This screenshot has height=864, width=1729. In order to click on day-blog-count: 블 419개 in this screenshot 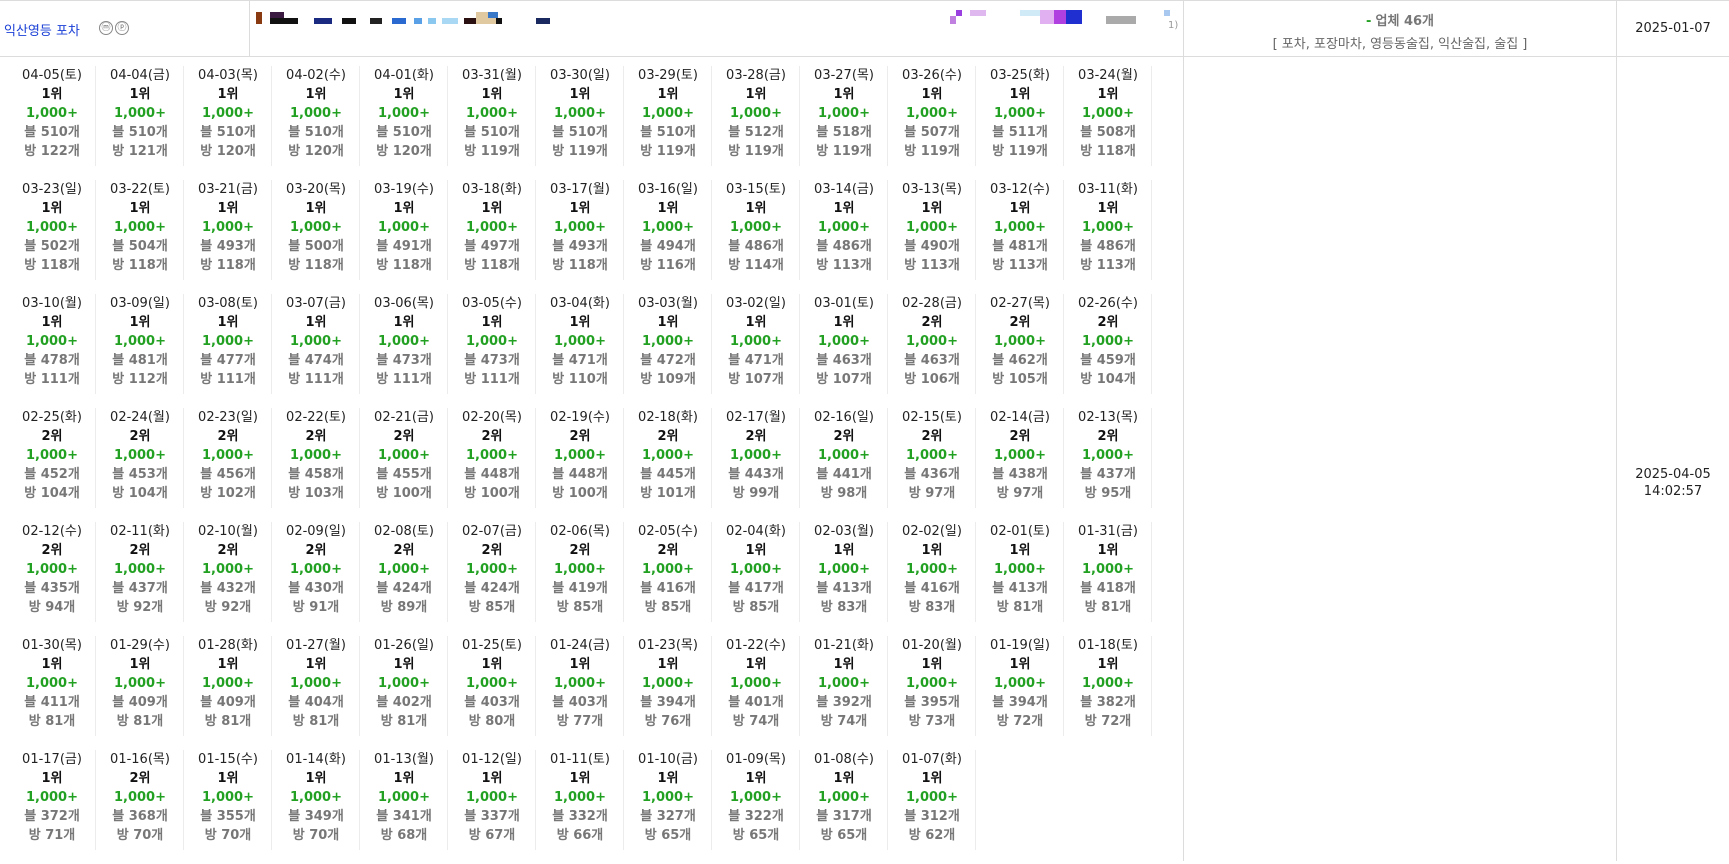, I will do `click(580, 588)`.